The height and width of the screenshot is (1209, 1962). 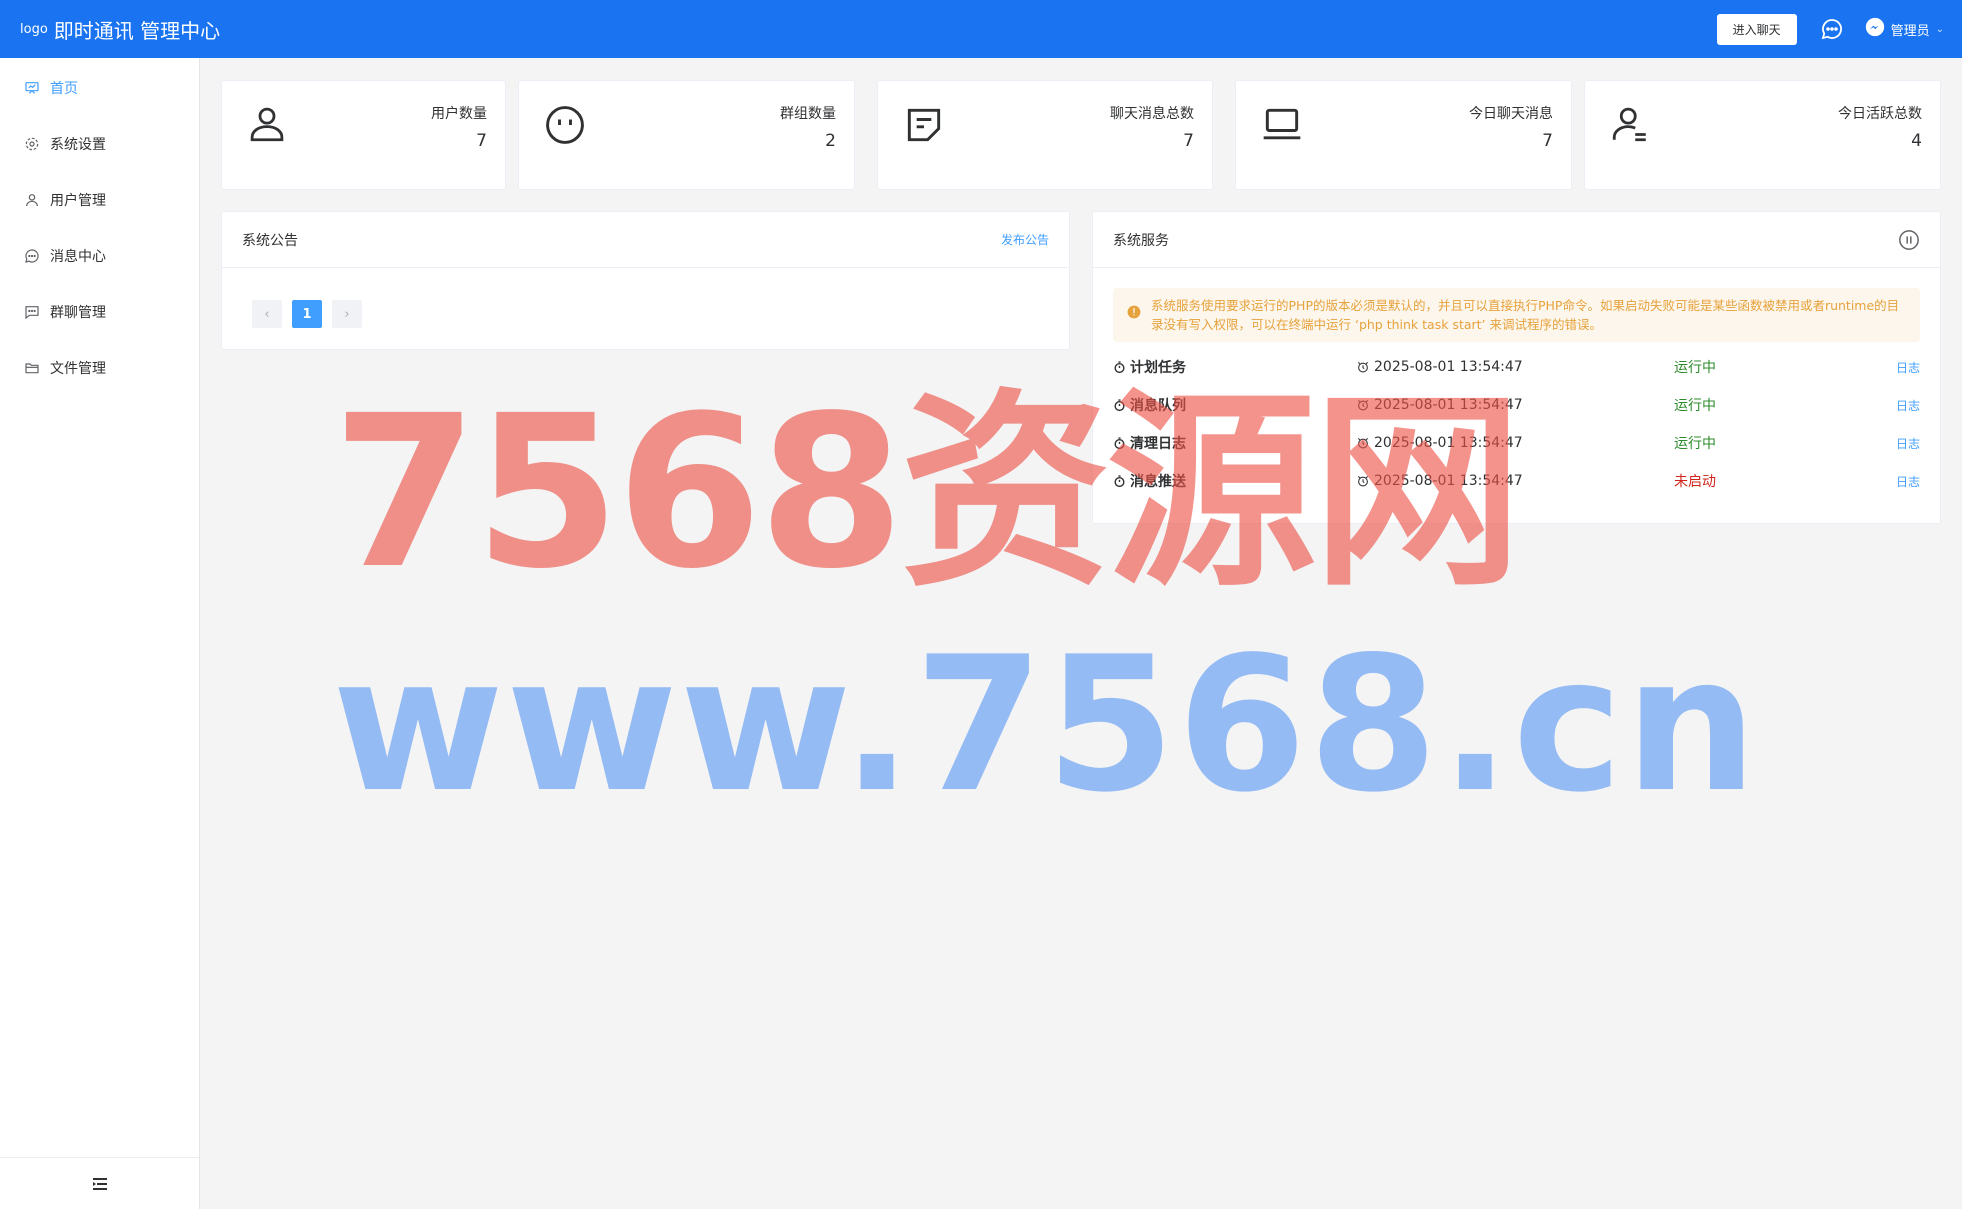 I want to click on user-check-icon, so click(x=1629, y=124).